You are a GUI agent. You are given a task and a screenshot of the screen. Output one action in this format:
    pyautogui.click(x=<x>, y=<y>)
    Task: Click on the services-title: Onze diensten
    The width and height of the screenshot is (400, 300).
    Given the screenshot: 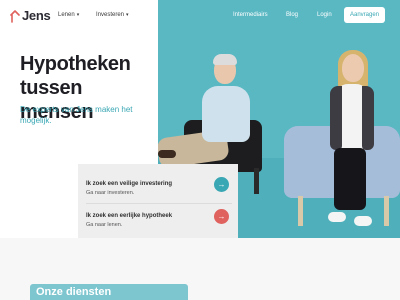 What is the action you would take?
    pyautogui.click(x=74, y=292)
    